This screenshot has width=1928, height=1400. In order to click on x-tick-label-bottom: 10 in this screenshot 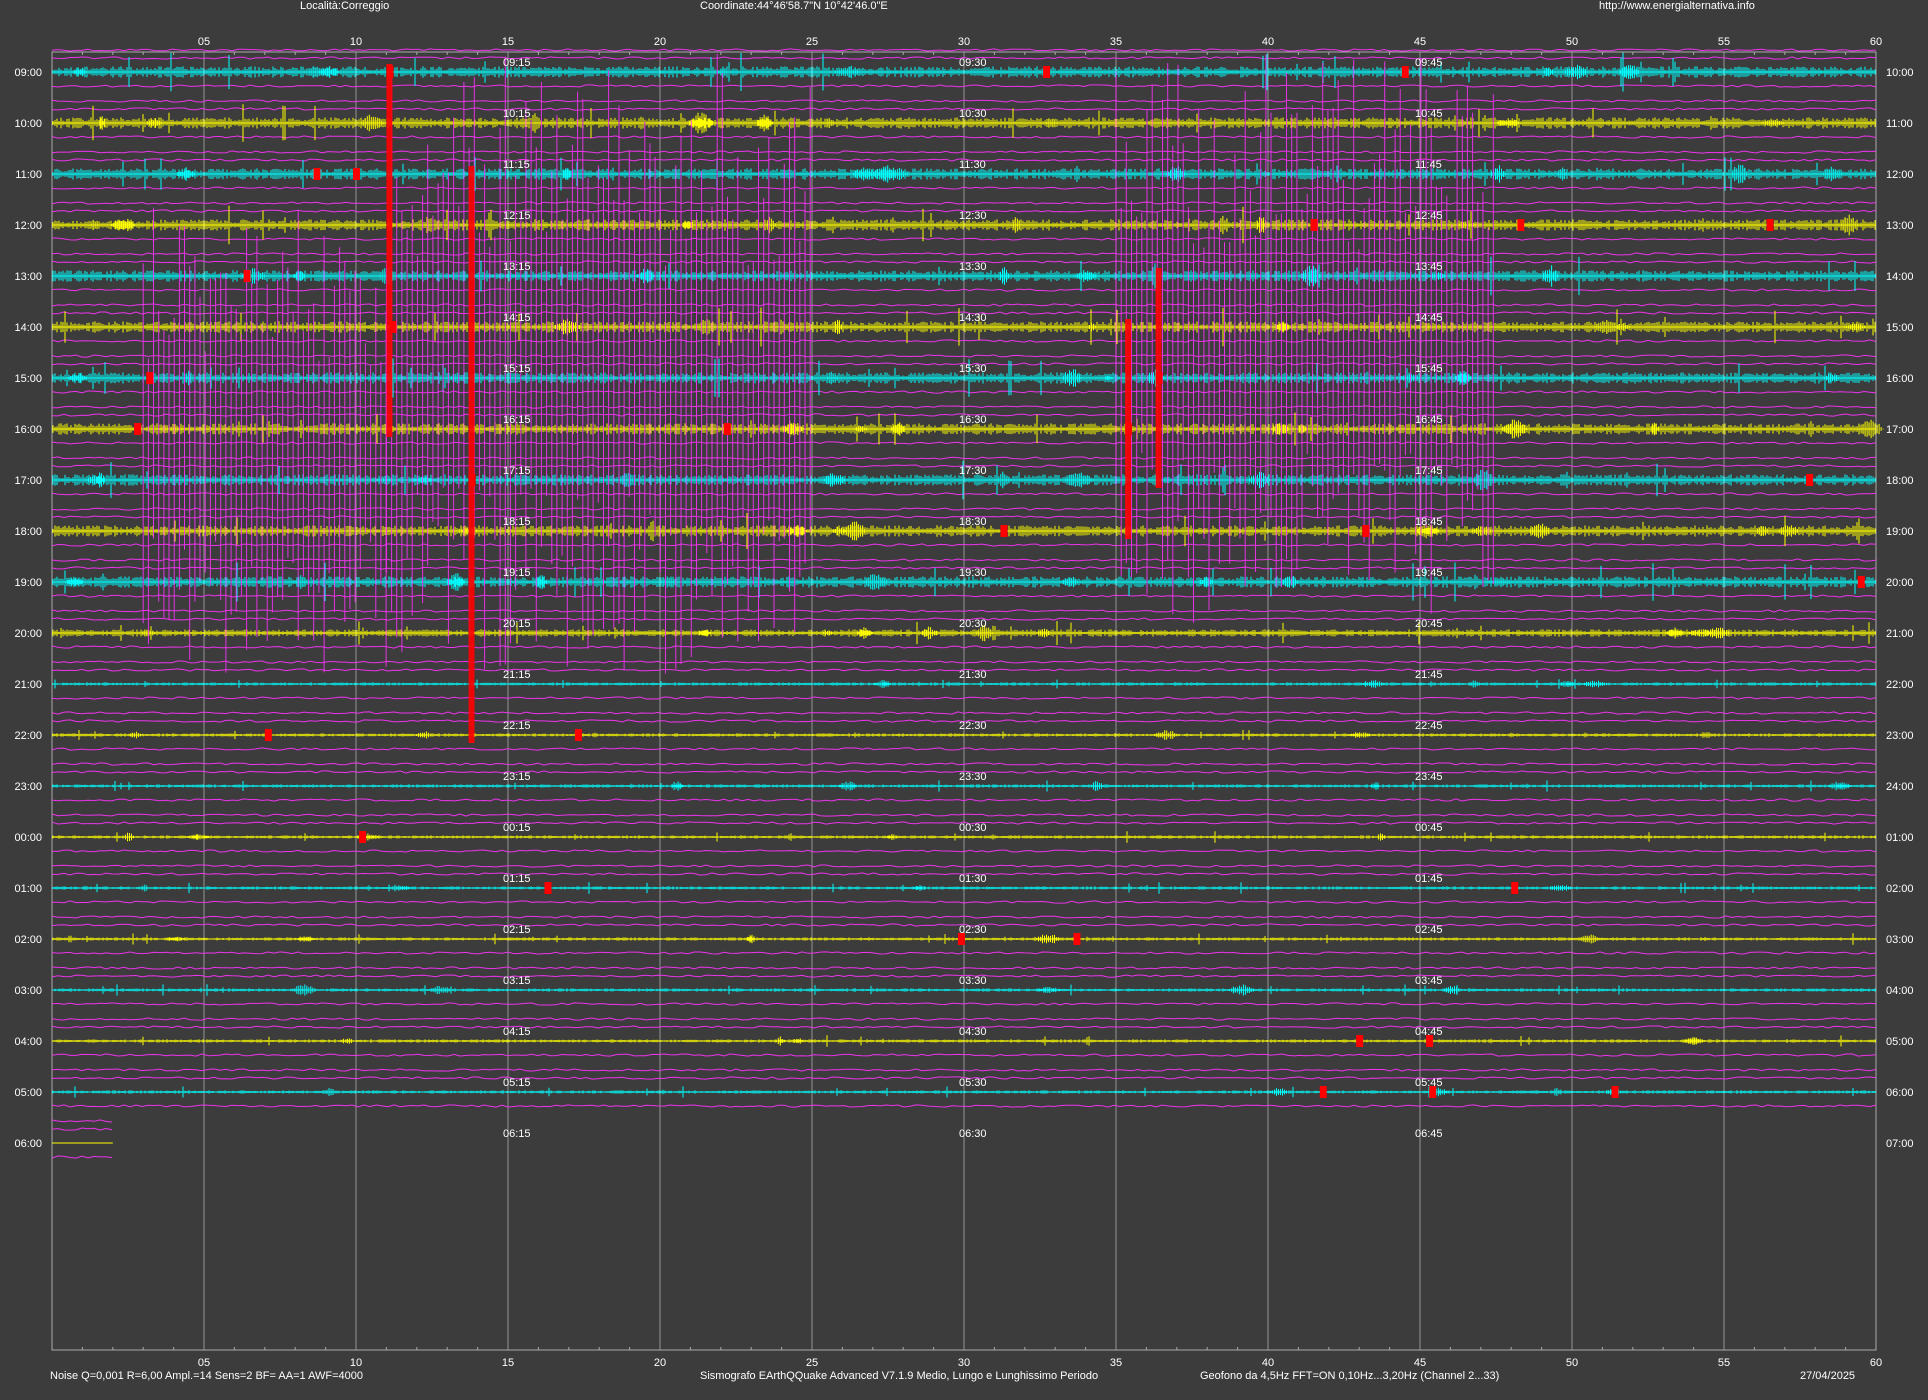, I will do `click(356, 1363)`.